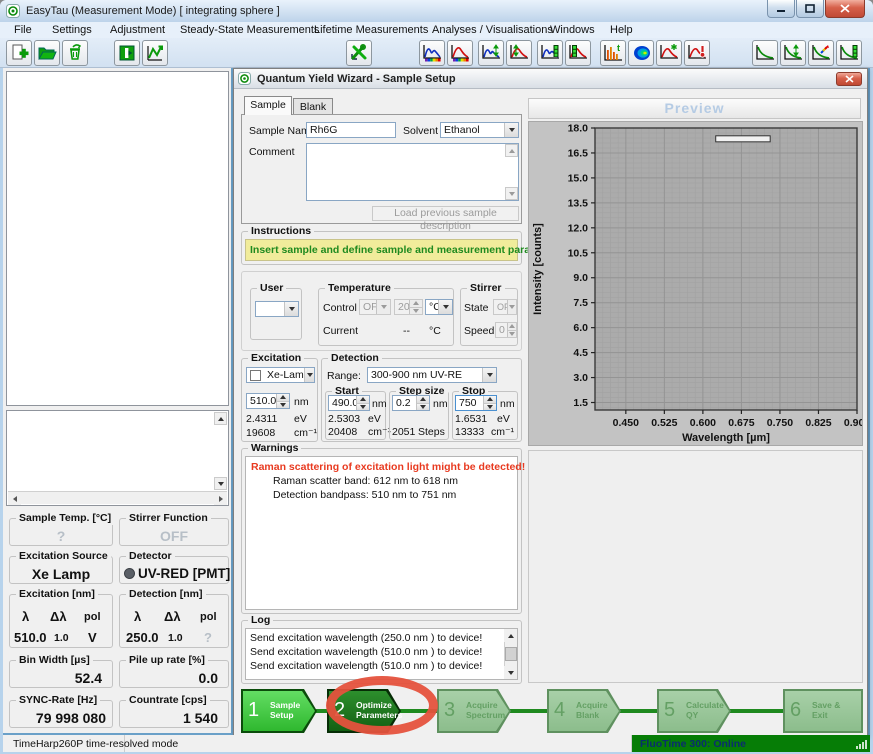 Image resolution: width=873 pixels, height=754 pixels. What do you see at coordinates (19, 53) in the screenshot?
I see `new-measurement-button` at bounding box center [19, 53].